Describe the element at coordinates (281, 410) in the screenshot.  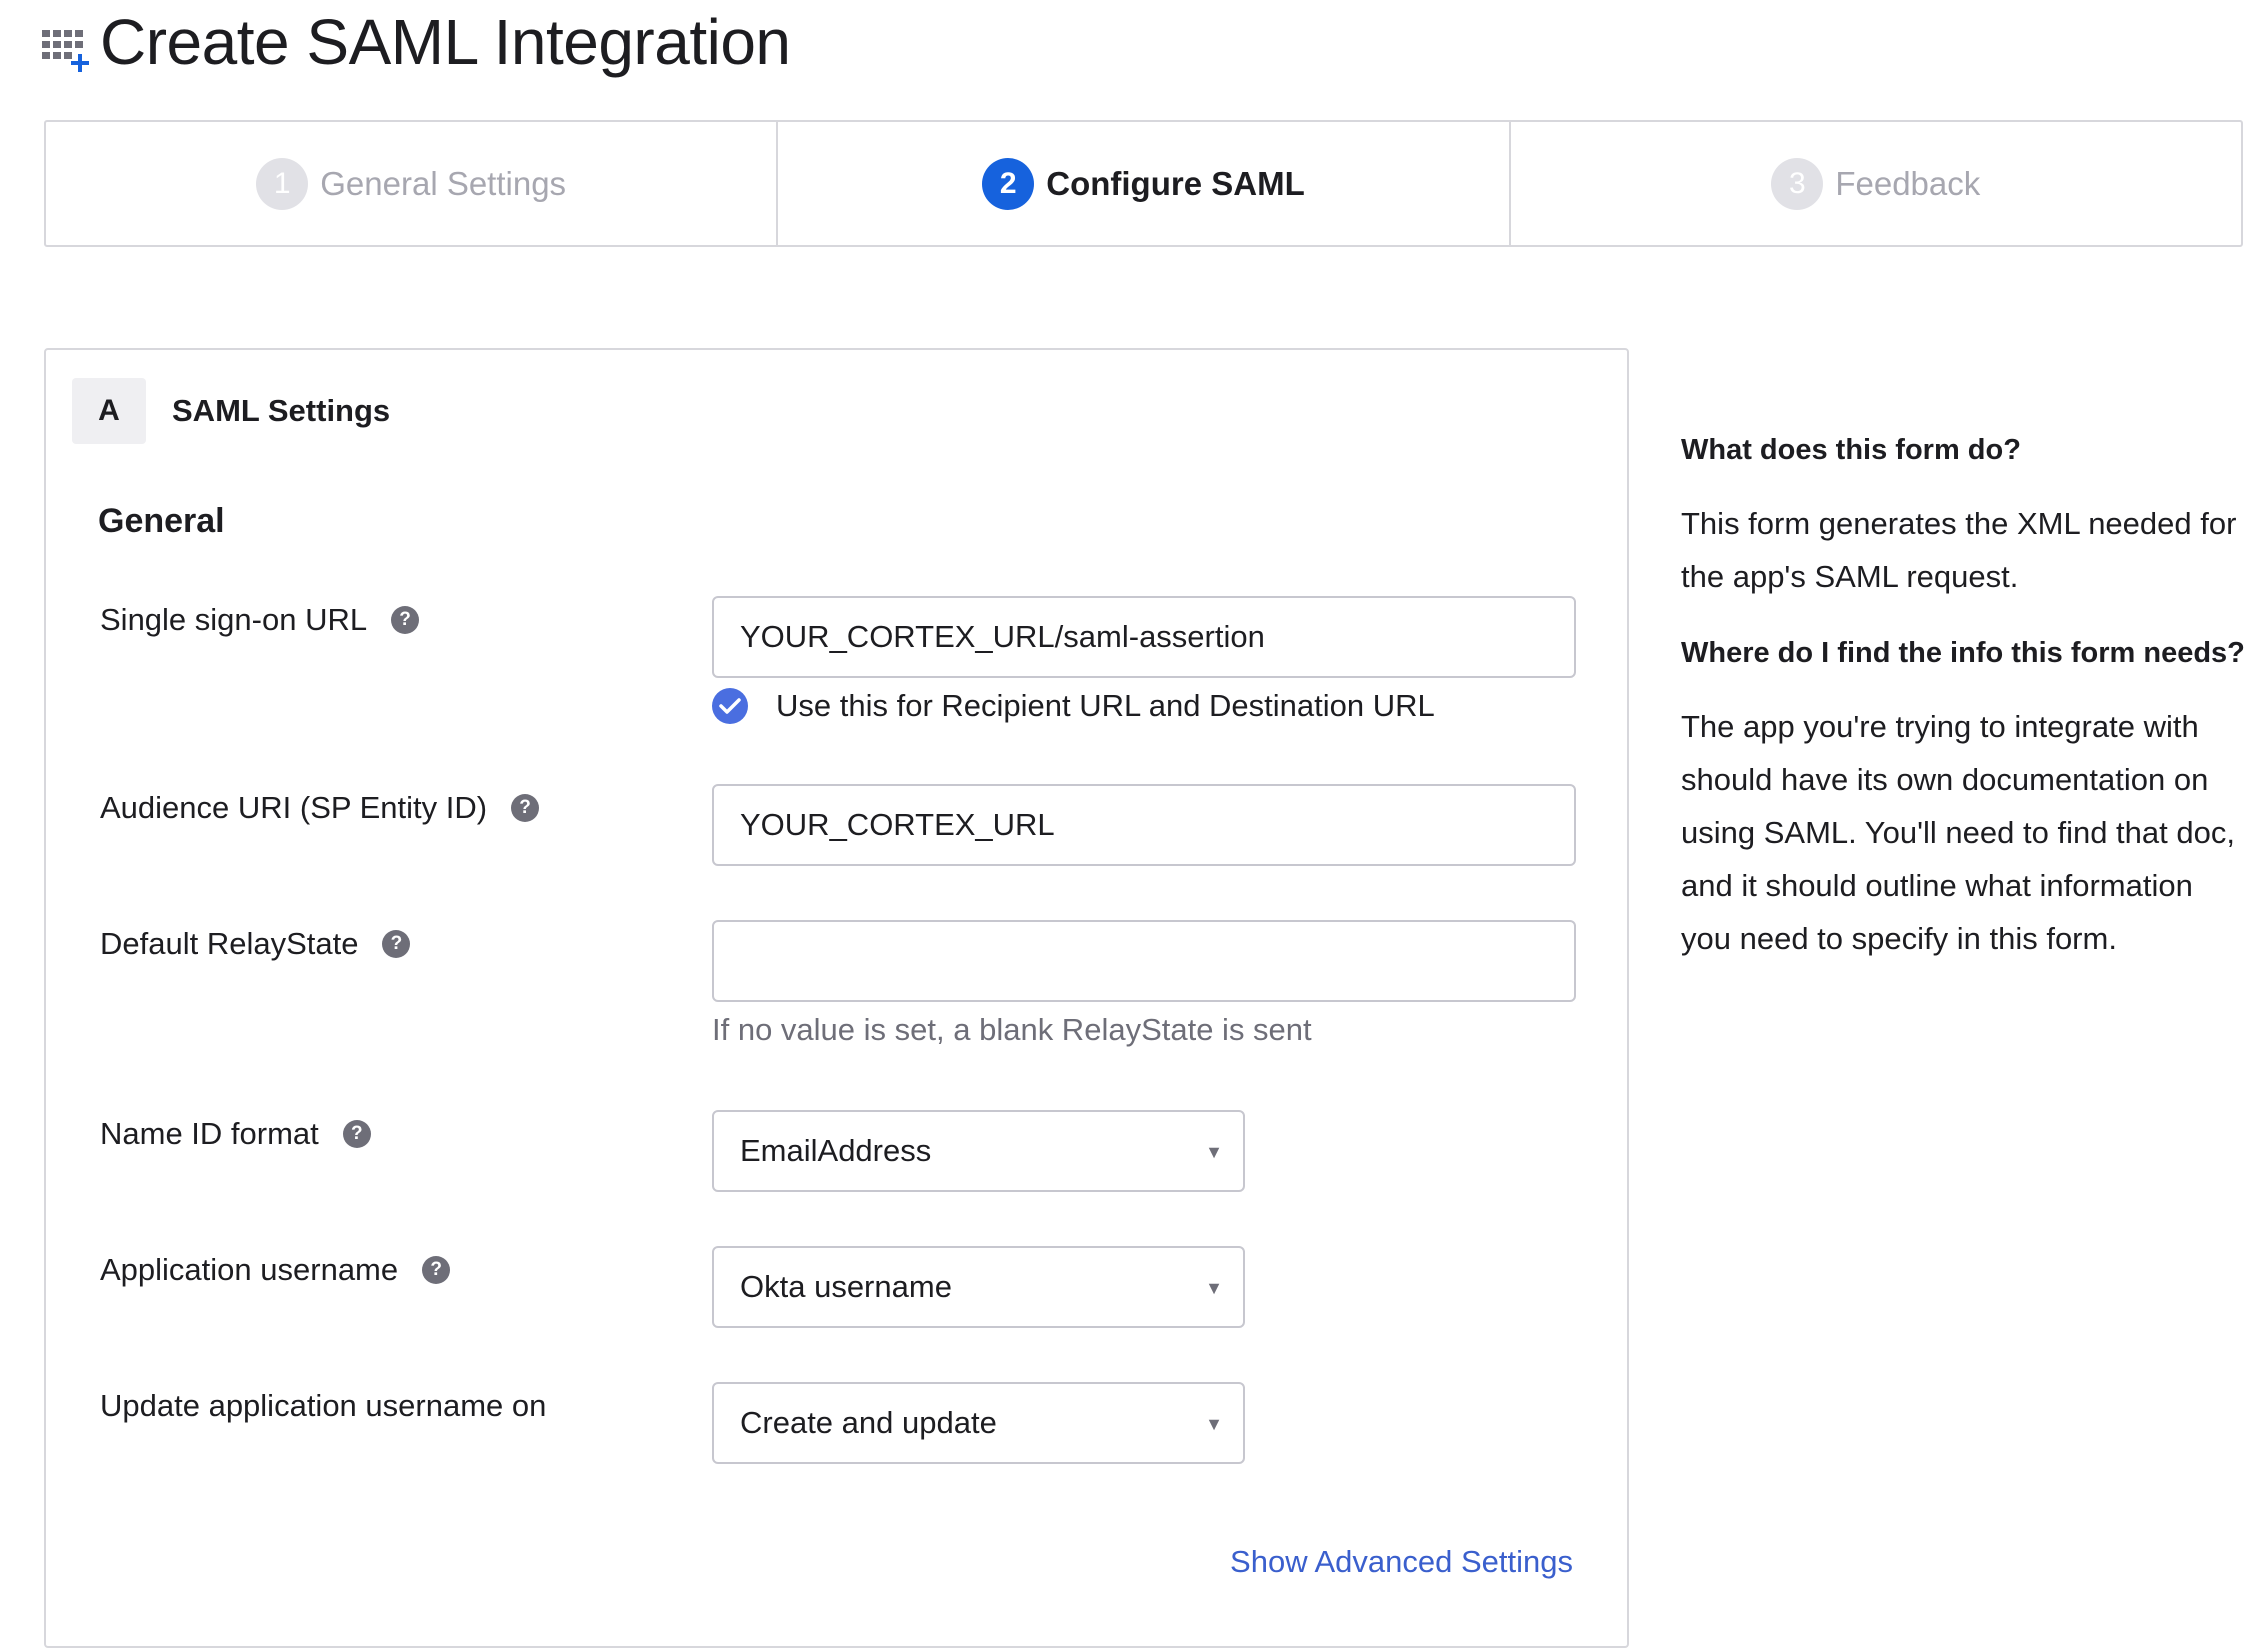
I see `section-title: SAML Settings` at that location.